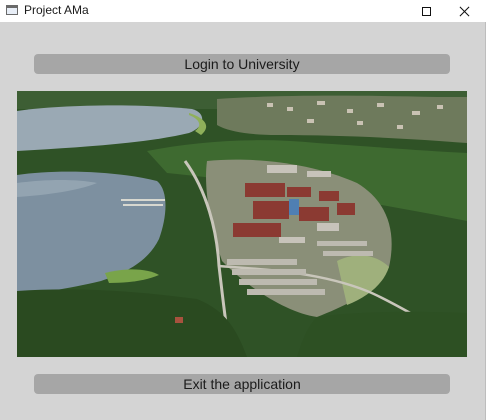  I want to click on close-icon, so click(464, 11).